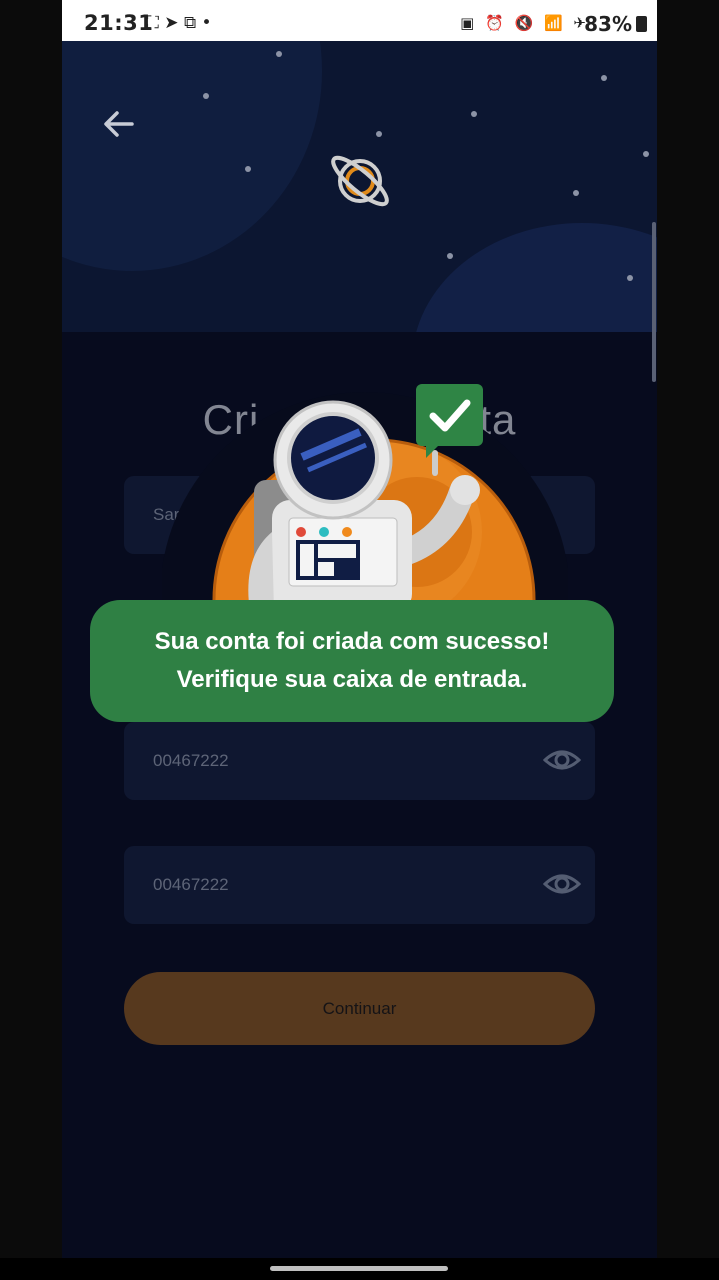 This screenshot has height=1280, width=719. I want to click on battery-percent: 83%, so click(608, 24).